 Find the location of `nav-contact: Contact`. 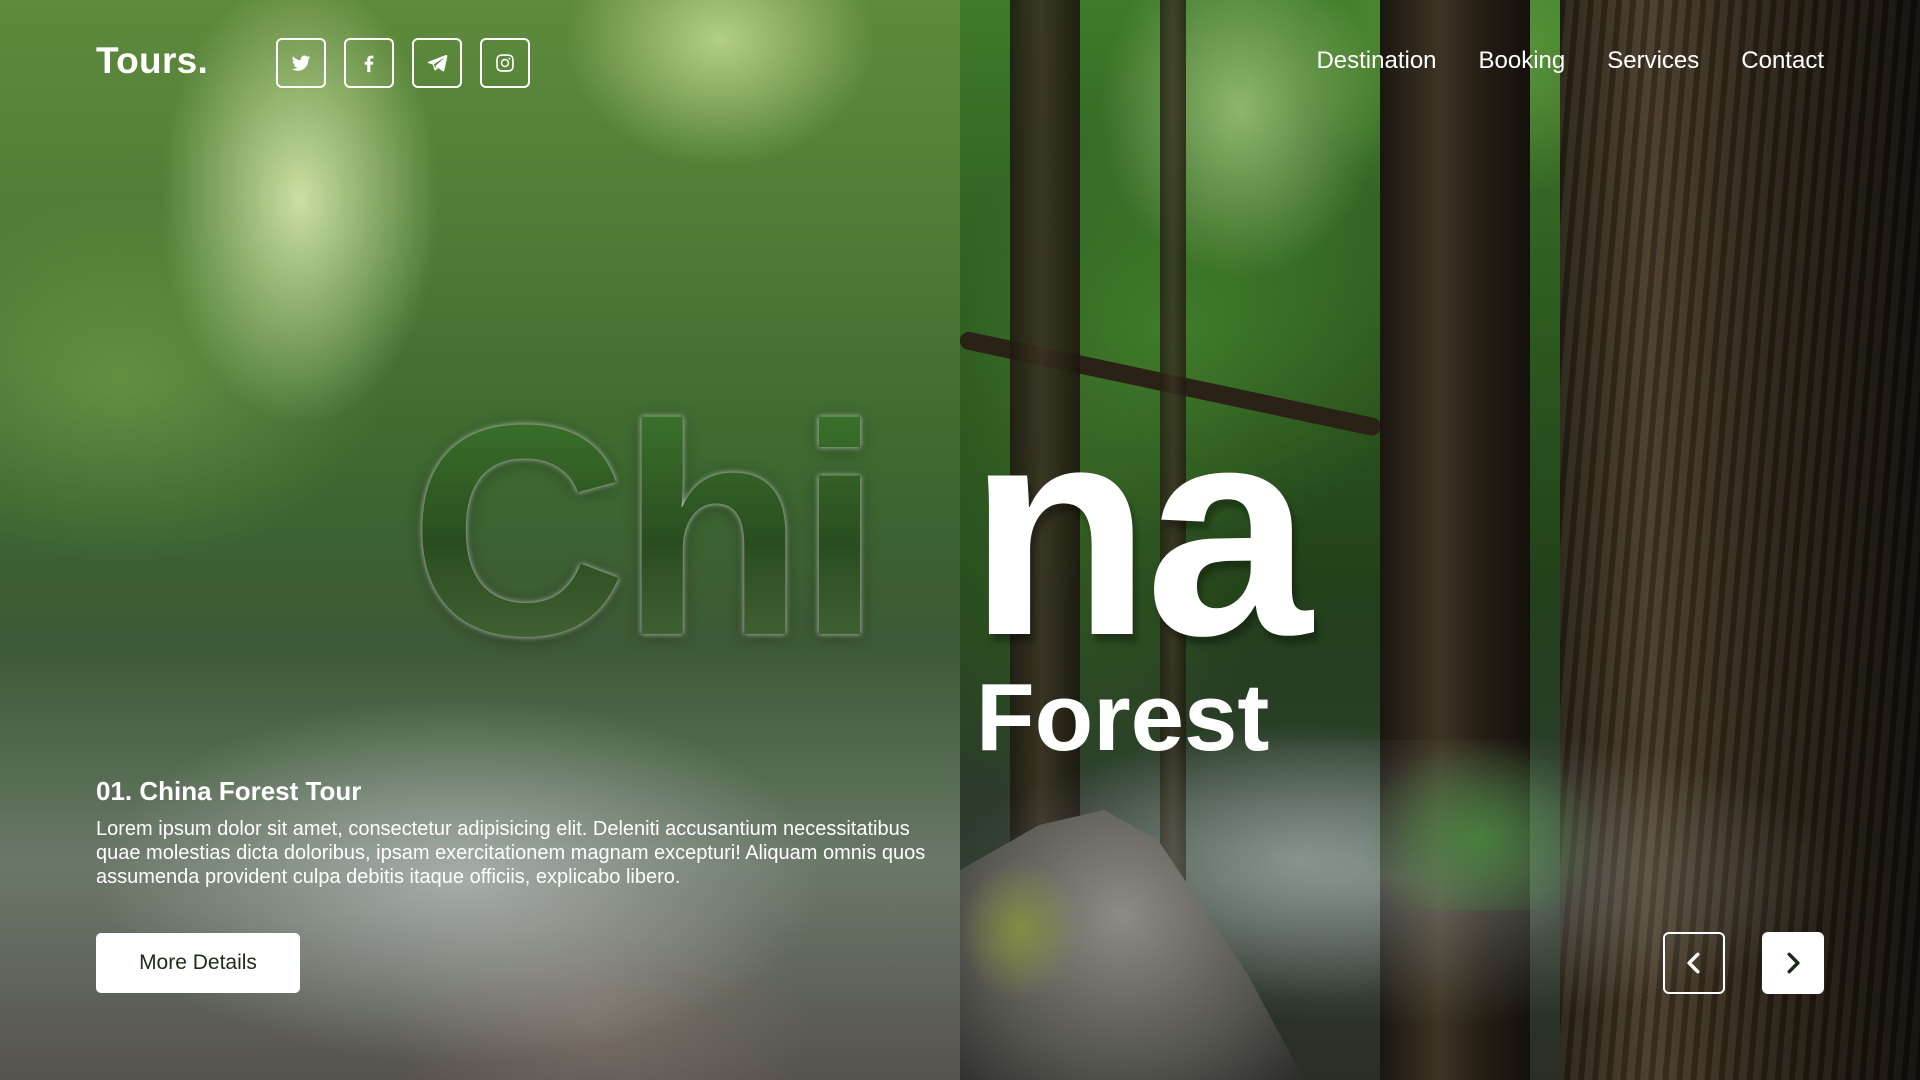

nav-contact: Contact is located at coordinates (1782, 61).